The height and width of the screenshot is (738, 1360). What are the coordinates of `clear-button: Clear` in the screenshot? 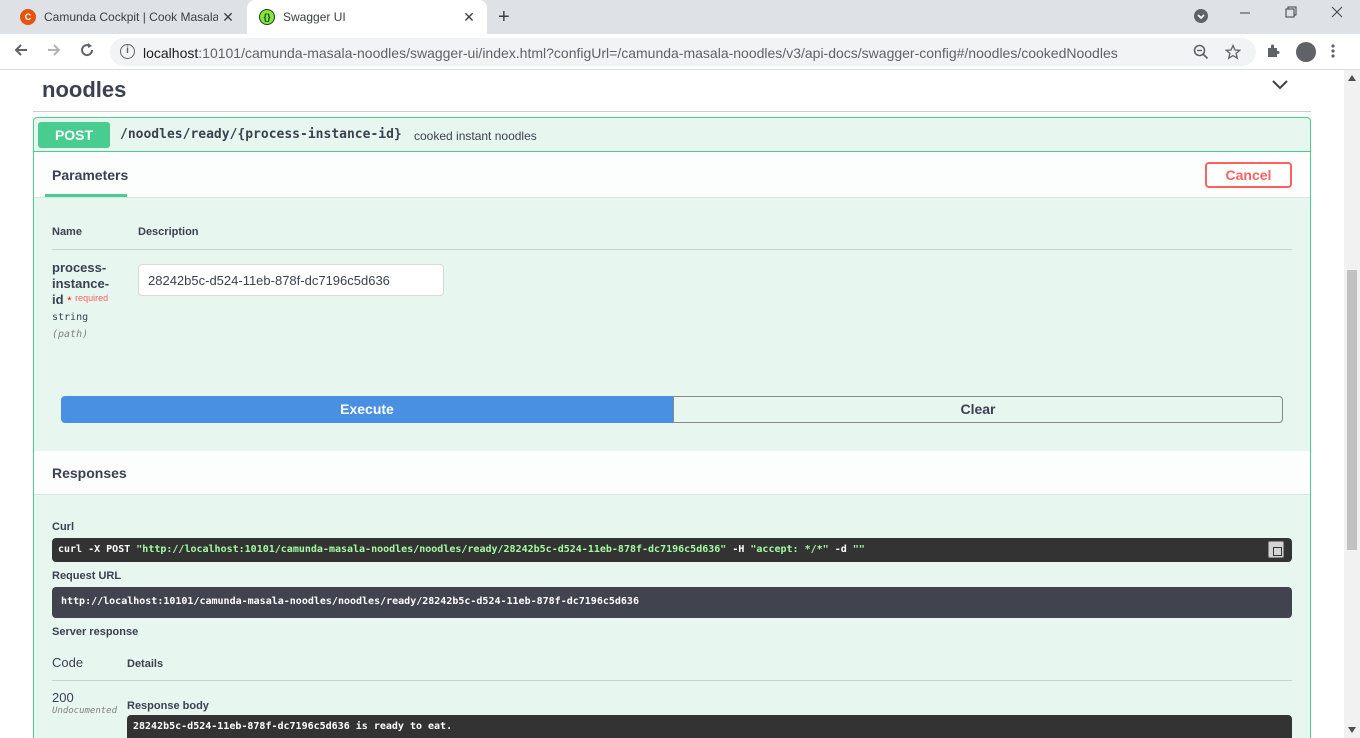 It's located at (978, 409).